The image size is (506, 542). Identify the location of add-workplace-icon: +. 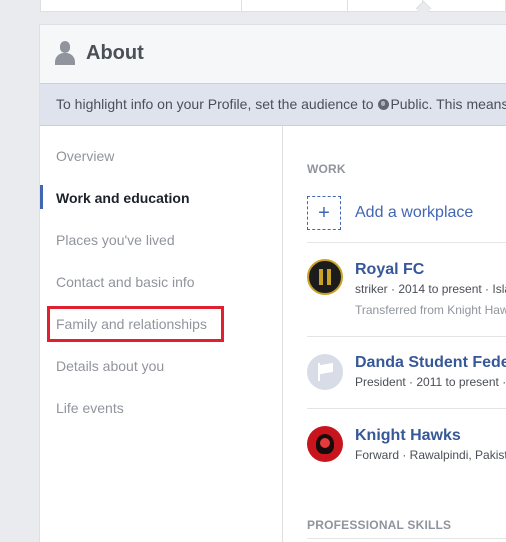
(324, 213).